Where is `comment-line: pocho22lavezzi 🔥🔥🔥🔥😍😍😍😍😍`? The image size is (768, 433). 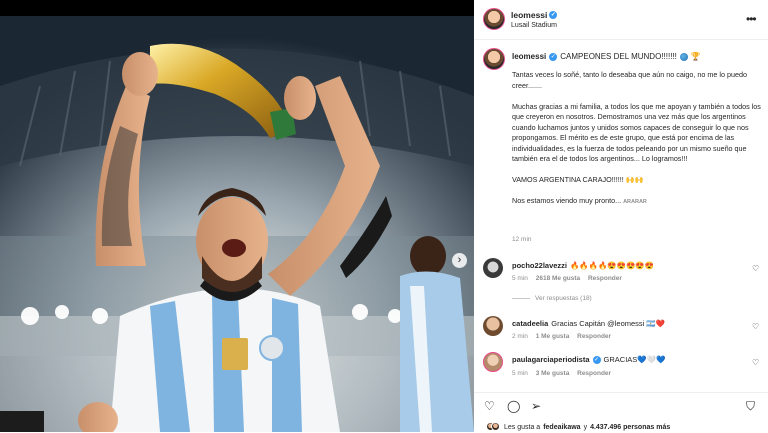
comment-line: pocho22lavezzi 🔥🔥🔥🔥😍😍😍😍😍 is located at coordinates (583, 265).